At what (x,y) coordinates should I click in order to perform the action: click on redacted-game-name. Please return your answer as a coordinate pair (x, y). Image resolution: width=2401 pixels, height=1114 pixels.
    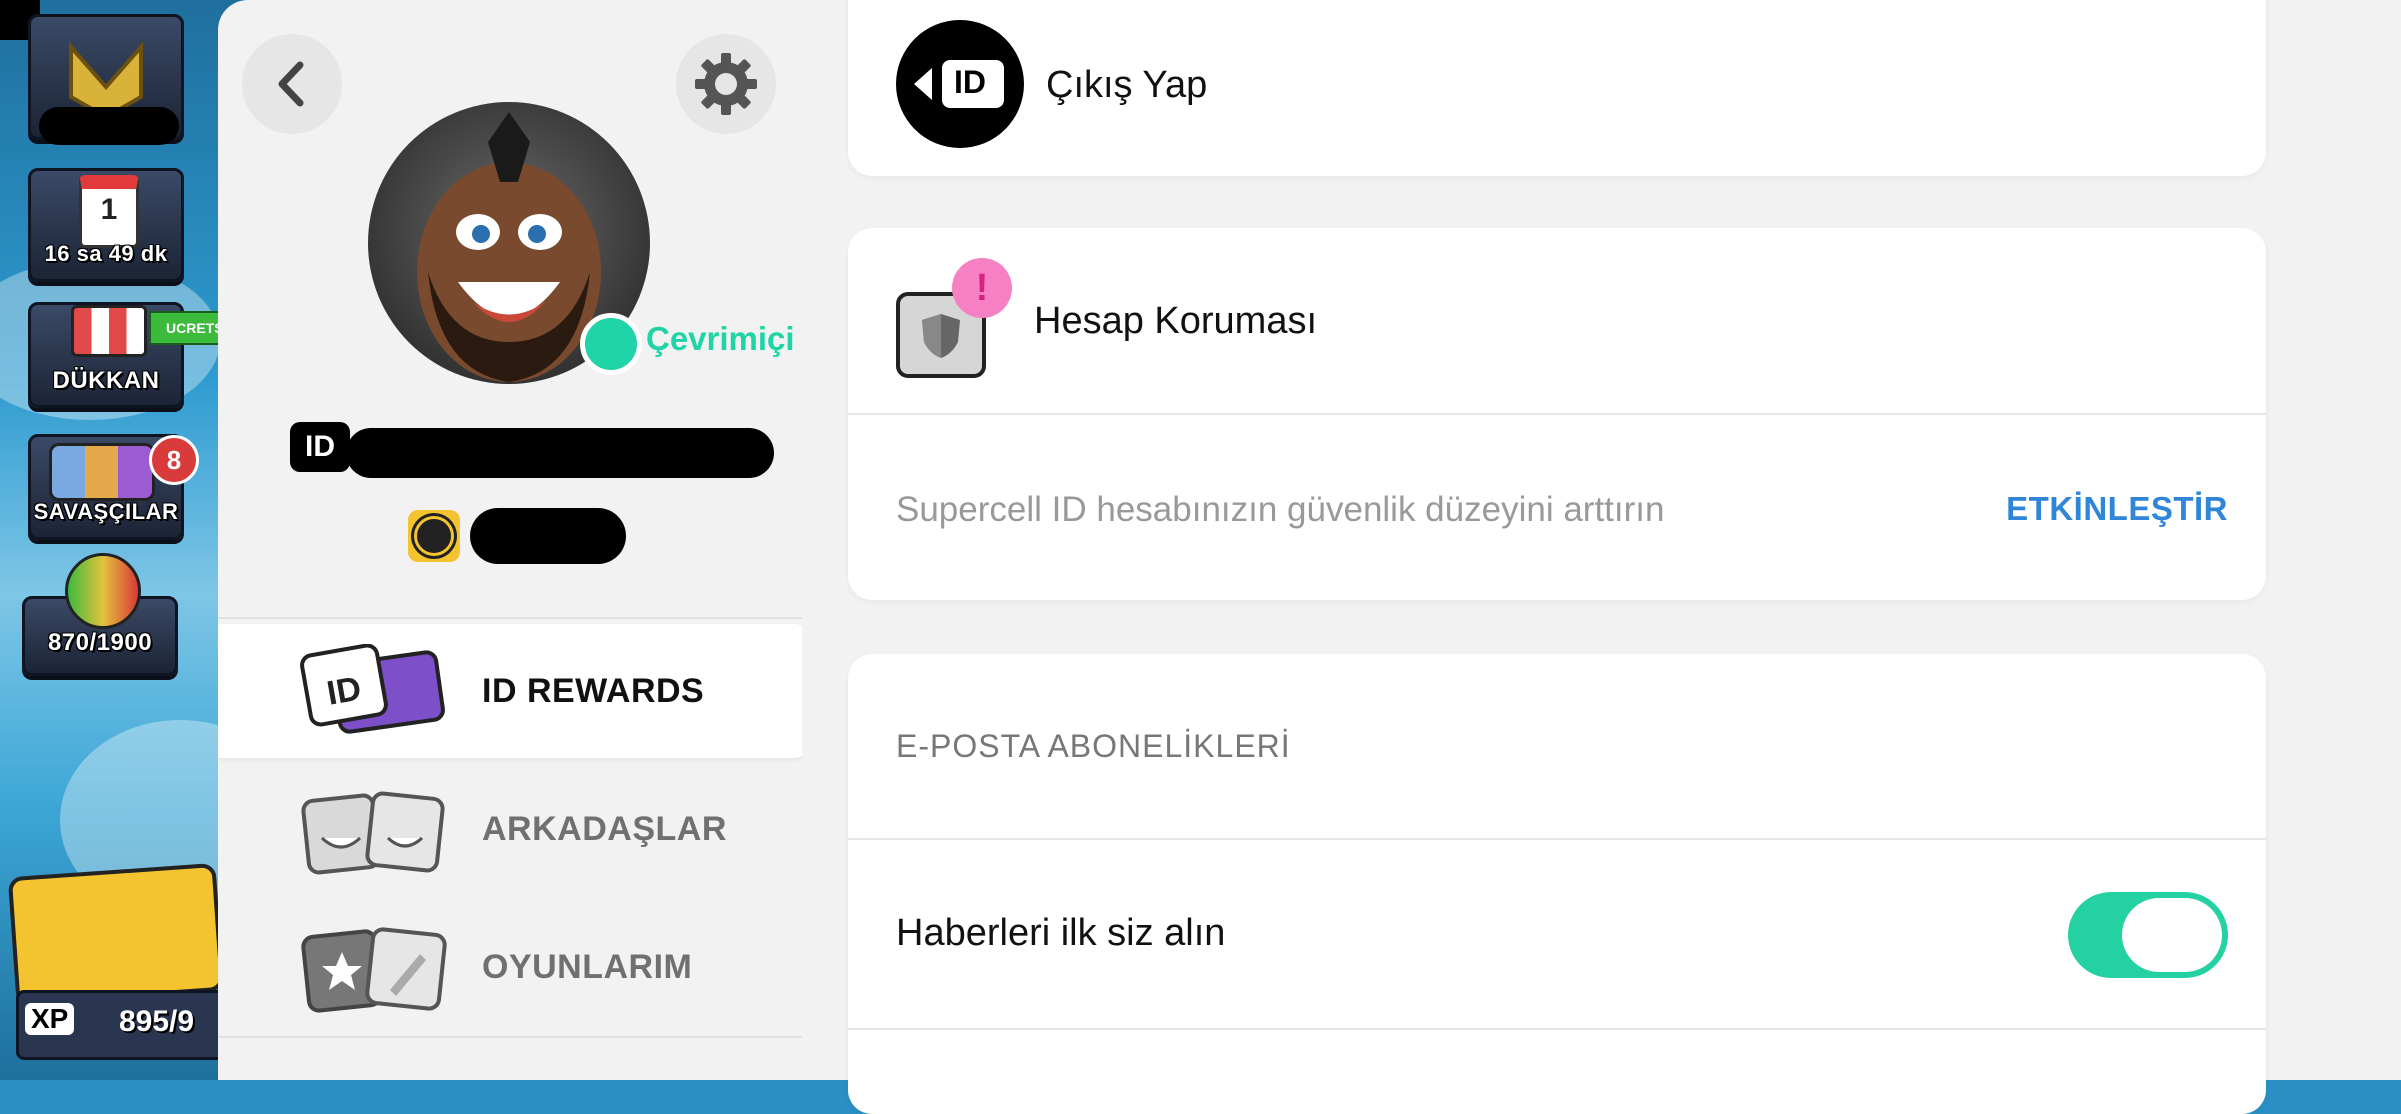
    Looking at the image, I should click on (548, 536).